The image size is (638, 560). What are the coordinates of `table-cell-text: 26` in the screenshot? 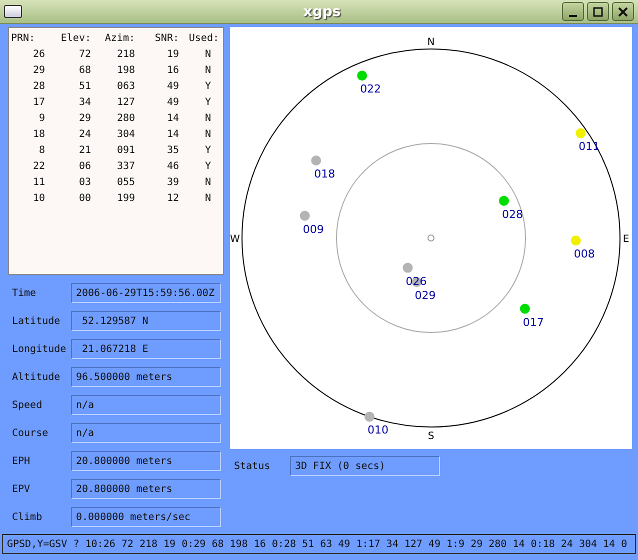 It's located at (38, 54).